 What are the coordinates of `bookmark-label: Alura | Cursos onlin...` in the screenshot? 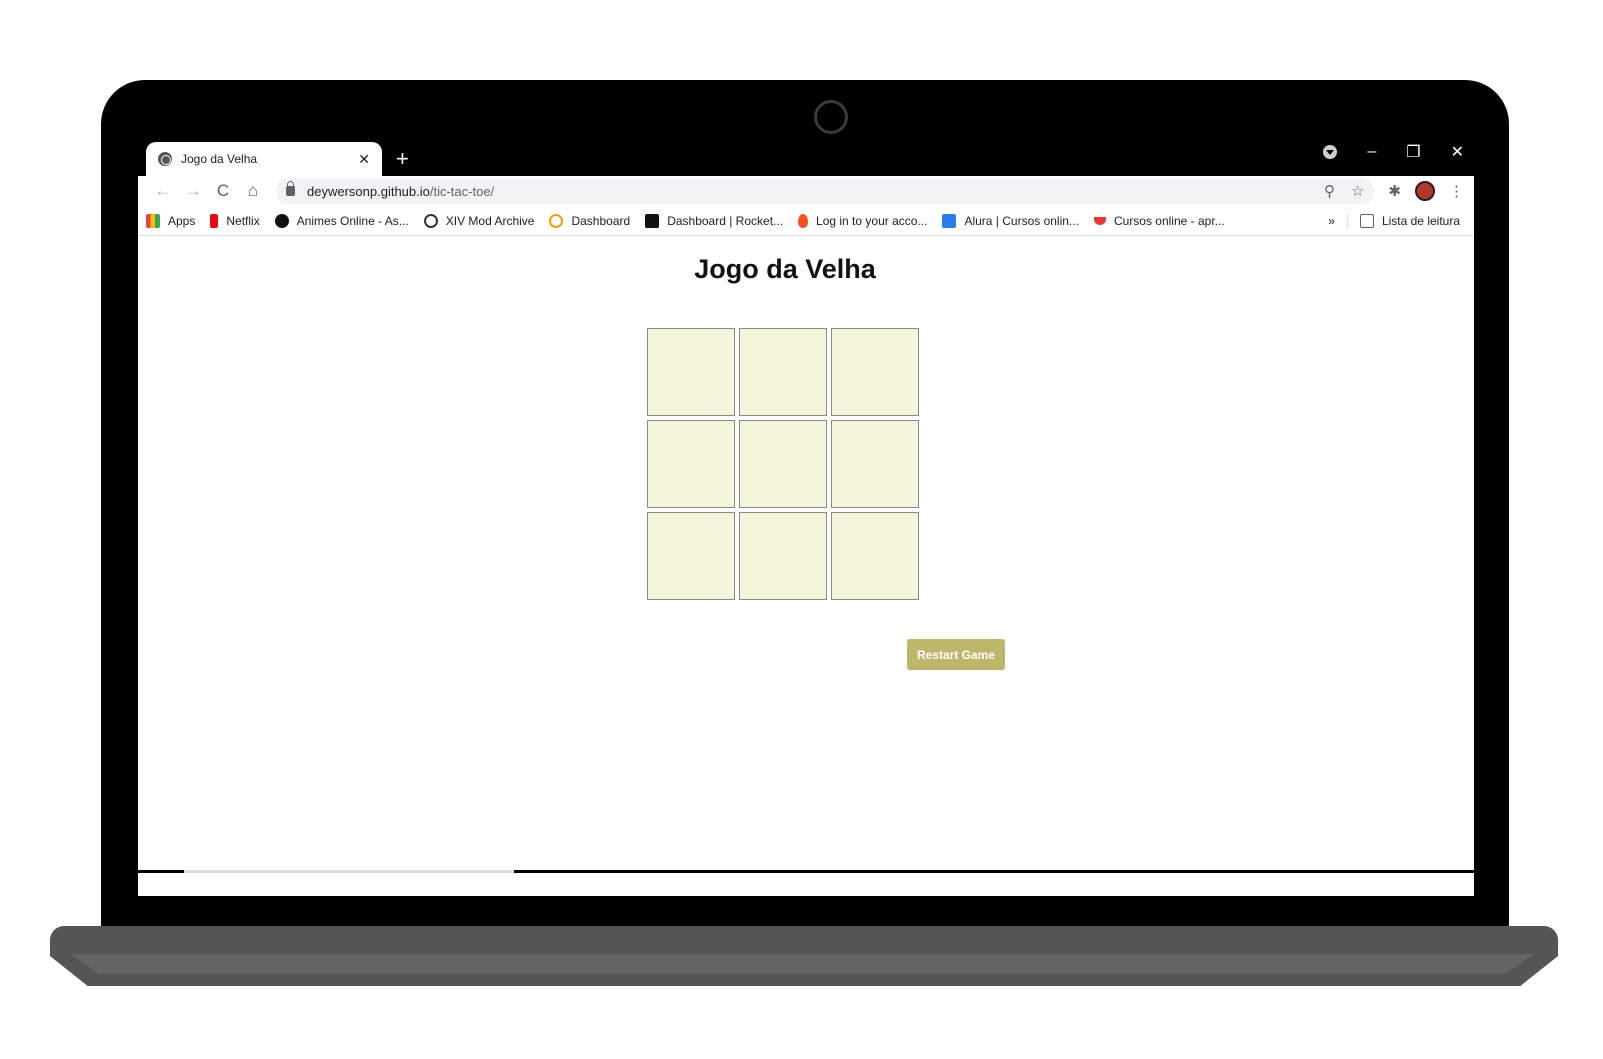 It's located at (1021, 220).